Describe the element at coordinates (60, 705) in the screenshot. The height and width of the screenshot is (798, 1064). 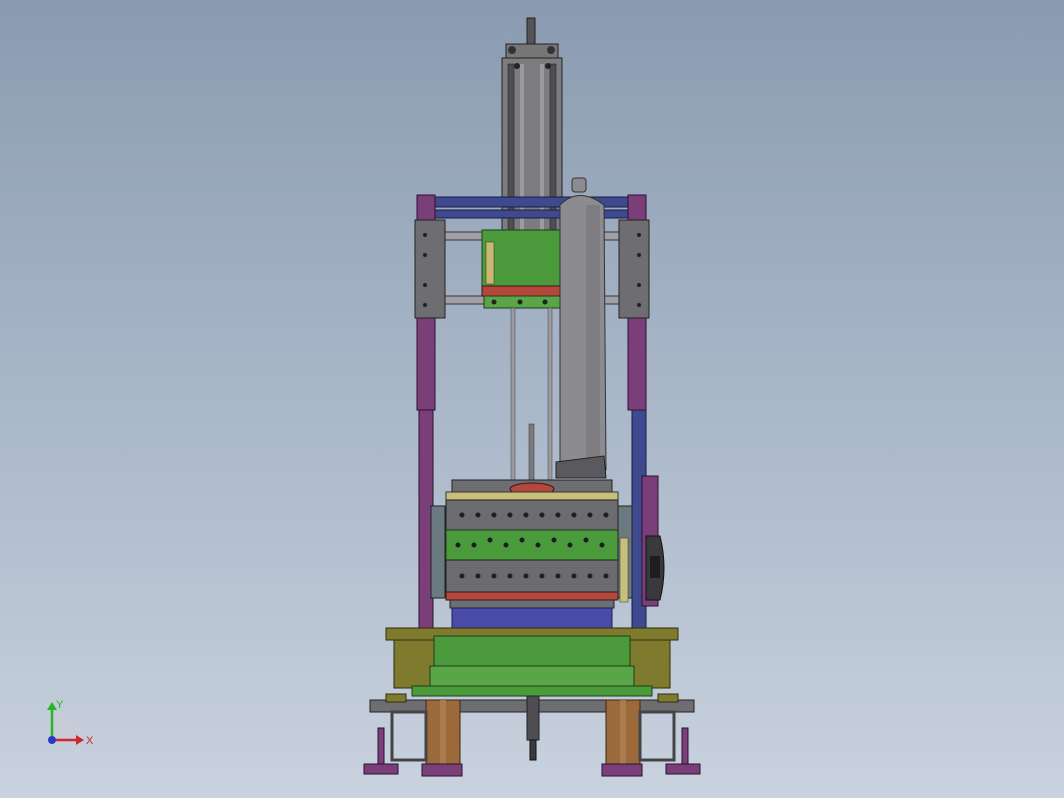
I see `y-axis-label: Y` at that location.